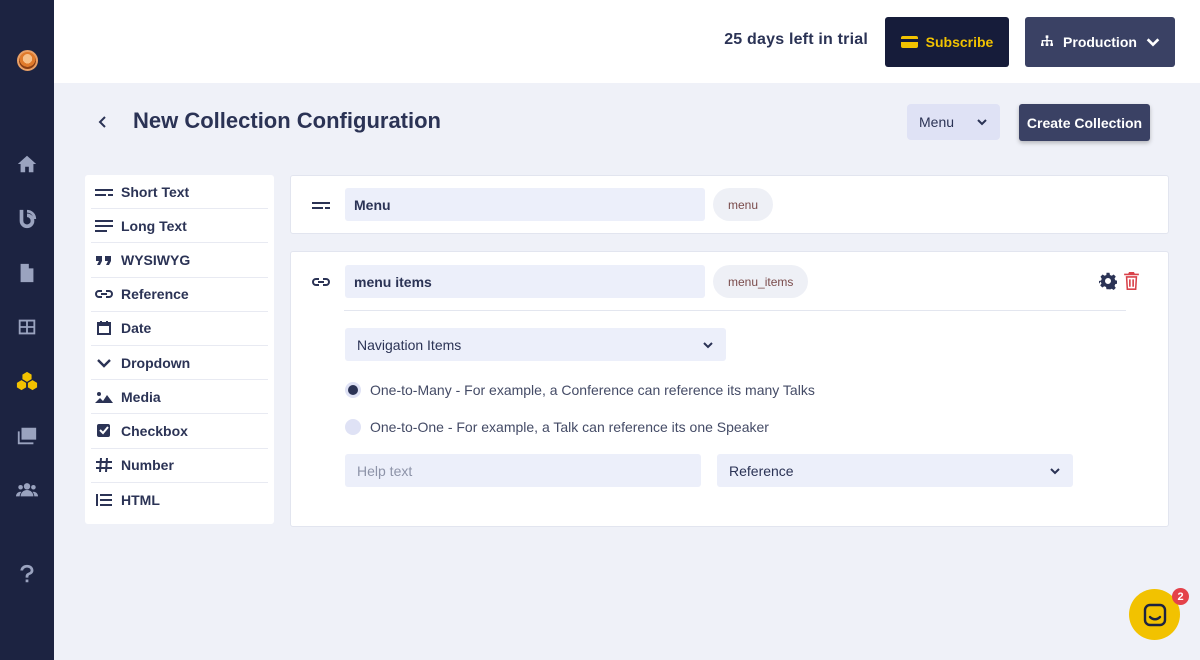 This screenshot has height=660, width=1200. I want to click on field-type-wysiwyg: WYSIWYG, so click(179, 260).